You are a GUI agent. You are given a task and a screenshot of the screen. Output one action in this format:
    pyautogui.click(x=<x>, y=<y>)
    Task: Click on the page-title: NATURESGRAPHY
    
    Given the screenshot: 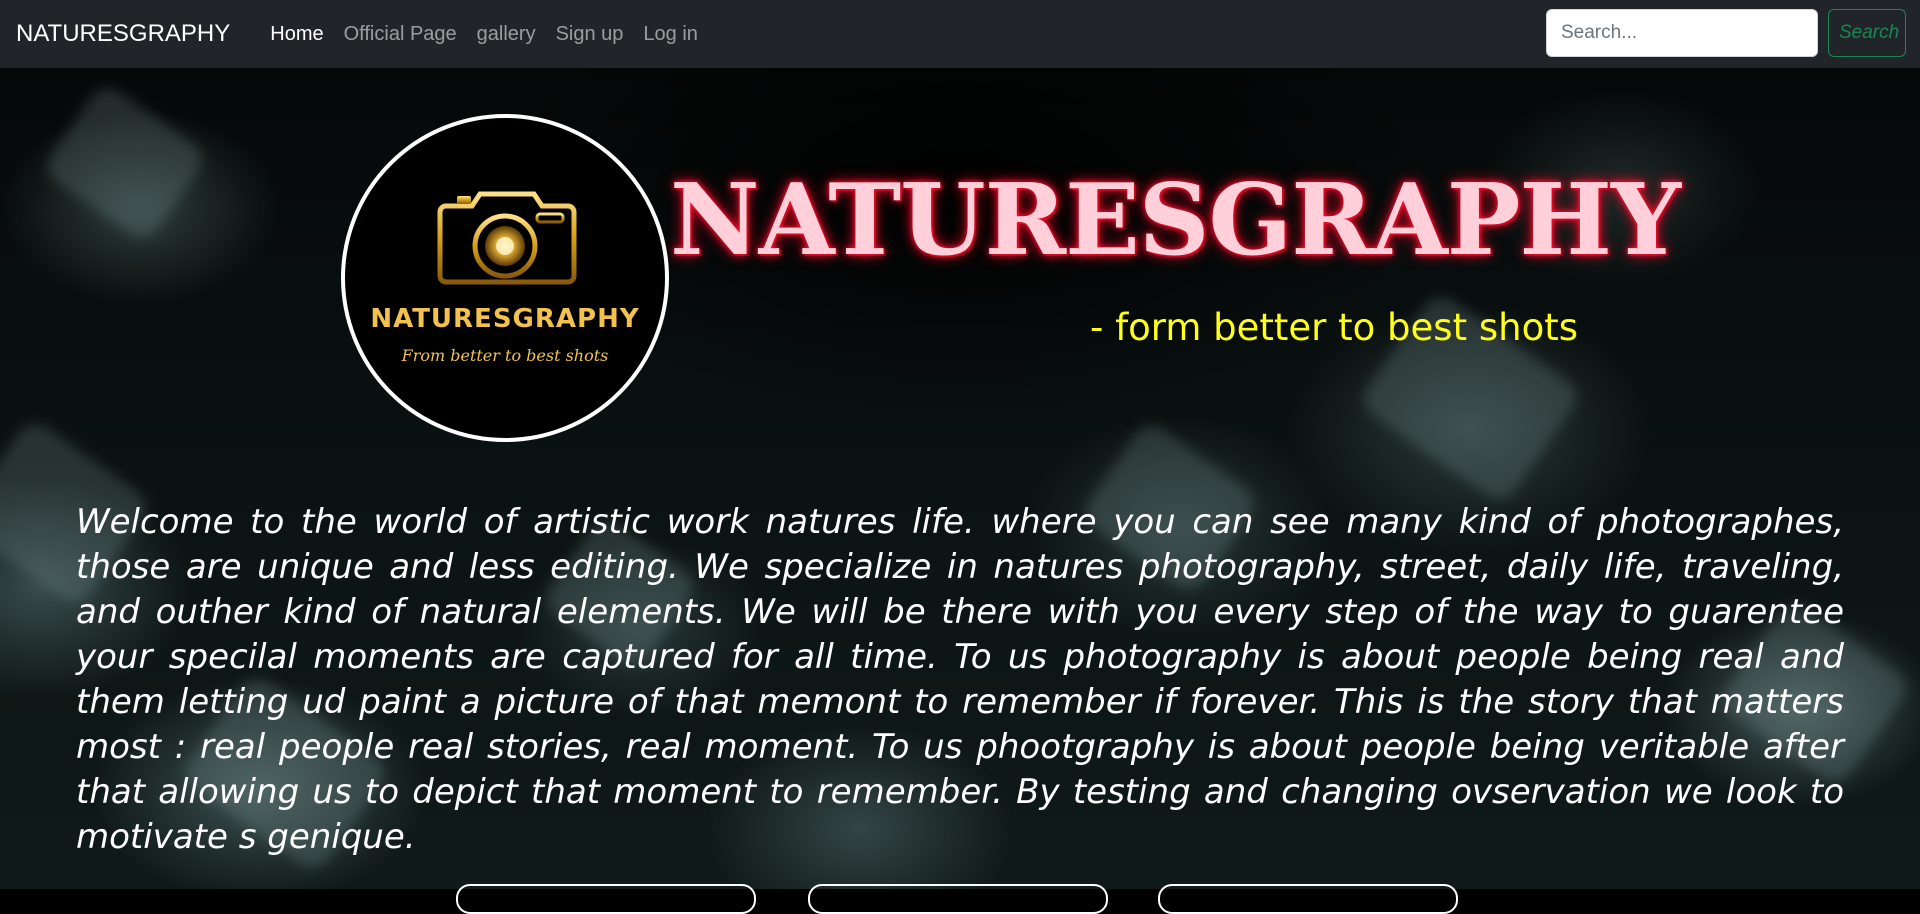 What is the action you would take?
    pyautogui.click(x=1175, y=220)
    